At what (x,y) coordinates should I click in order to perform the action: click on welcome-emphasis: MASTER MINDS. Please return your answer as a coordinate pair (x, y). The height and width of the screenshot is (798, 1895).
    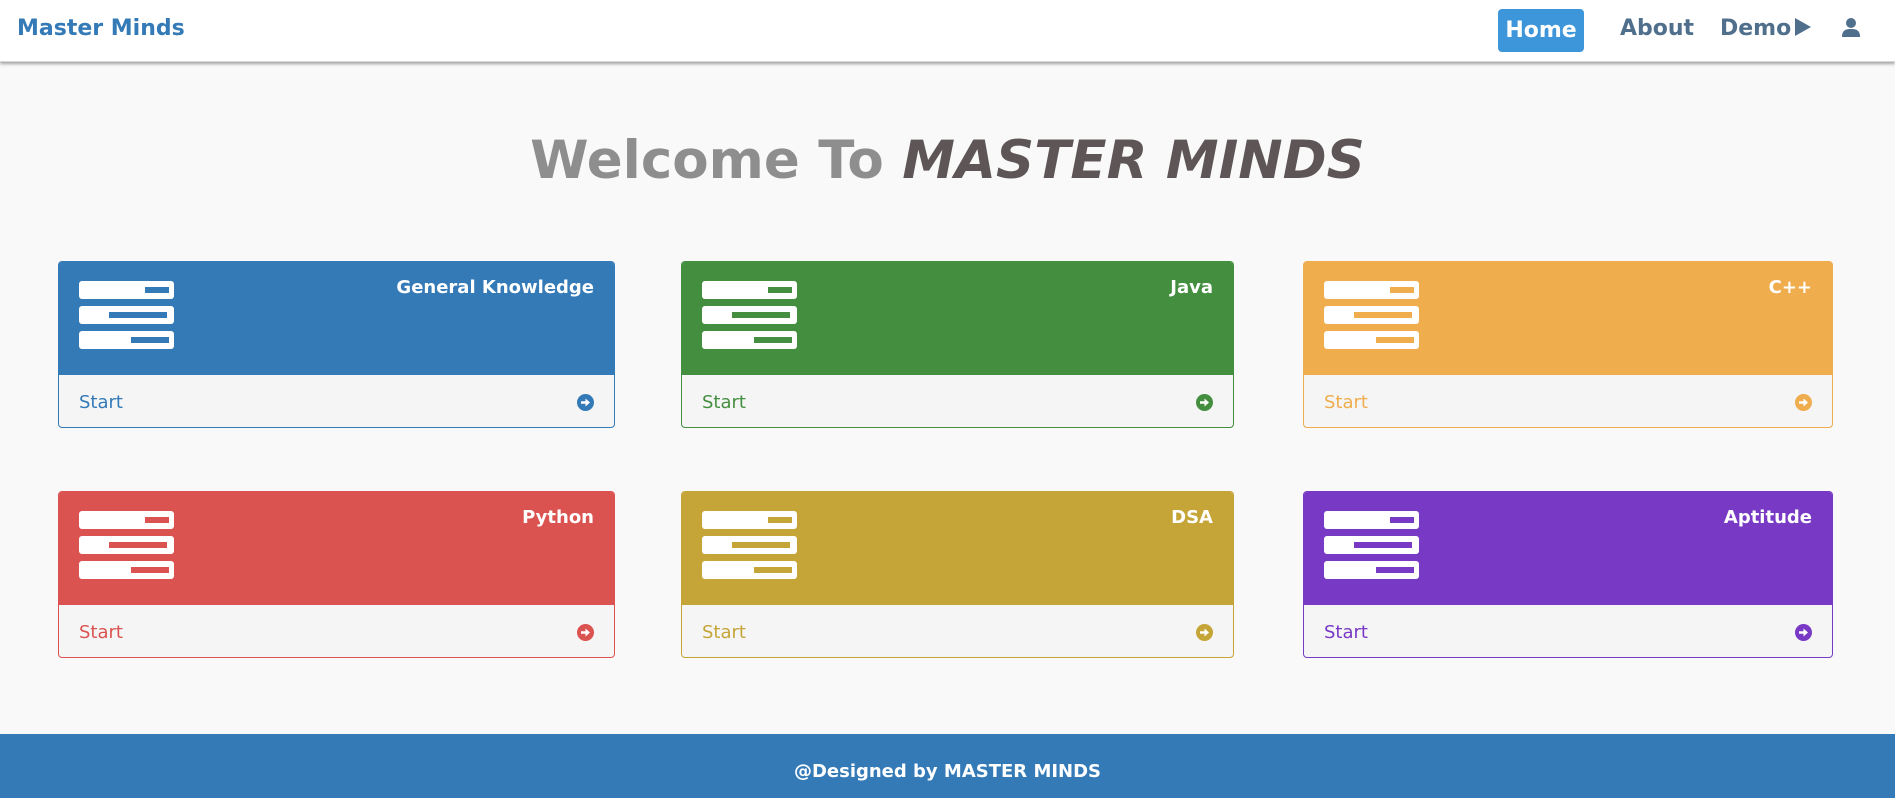
    Looking at the image, I should click on (1133, 160).